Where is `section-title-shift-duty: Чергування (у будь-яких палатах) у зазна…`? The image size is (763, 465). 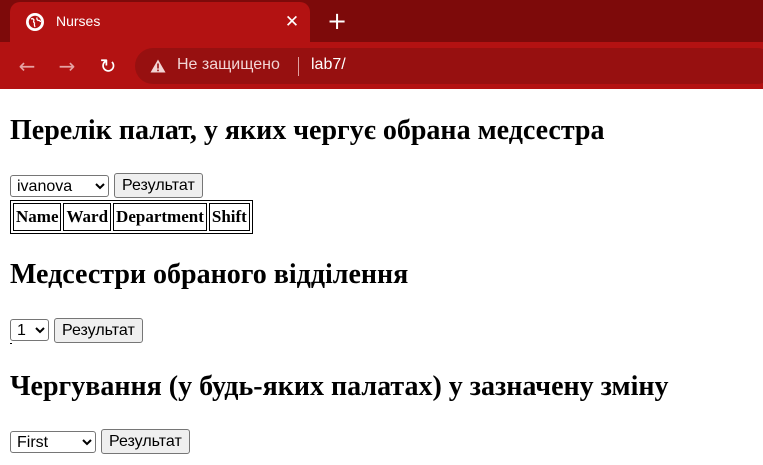
section-title-shift-duty: Чергування (у будь-яких палатах) у зазна… is located at coordinates (339, 386).